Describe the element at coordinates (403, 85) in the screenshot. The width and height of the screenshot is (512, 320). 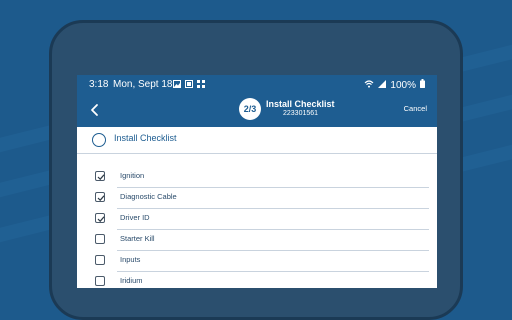
I see `battery-percent: 100%` at that location.